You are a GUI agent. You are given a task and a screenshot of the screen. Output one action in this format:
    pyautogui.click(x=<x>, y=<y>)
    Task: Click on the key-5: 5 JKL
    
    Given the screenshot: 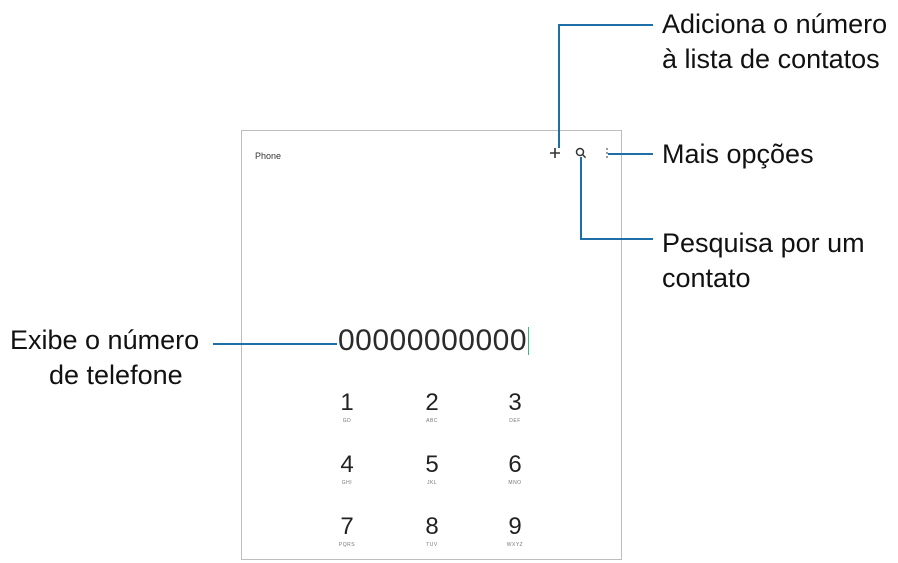 What is the action you would take?
    pyautogui.click(x=432, y=476)
    